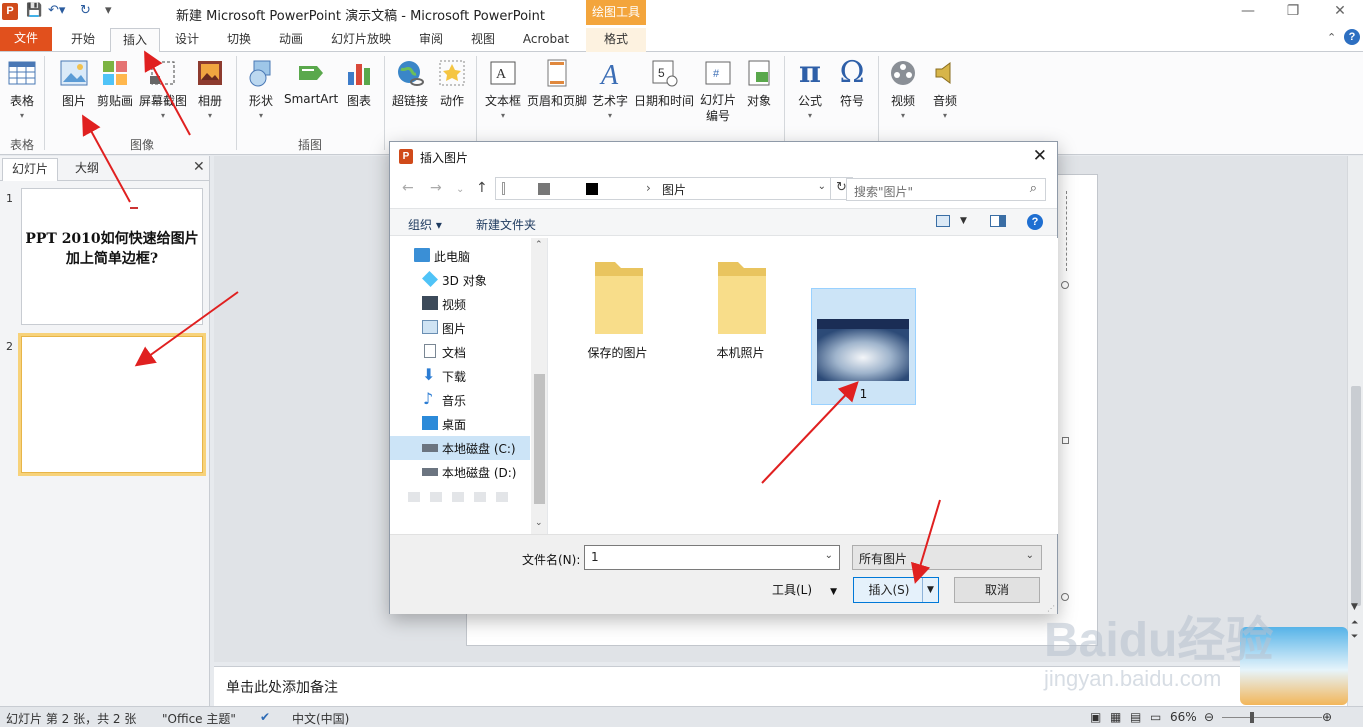 The width and height of the screenshot is (1363, 727). I want to click on slide-number-button: # 幻灯片编号, so click(718, 91).